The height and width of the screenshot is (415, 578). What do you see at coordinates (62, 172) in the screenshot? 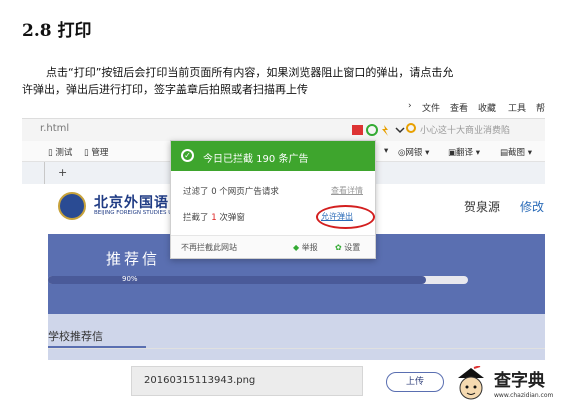
I see `new-tab-button: +` at bounding box center [62, 172].